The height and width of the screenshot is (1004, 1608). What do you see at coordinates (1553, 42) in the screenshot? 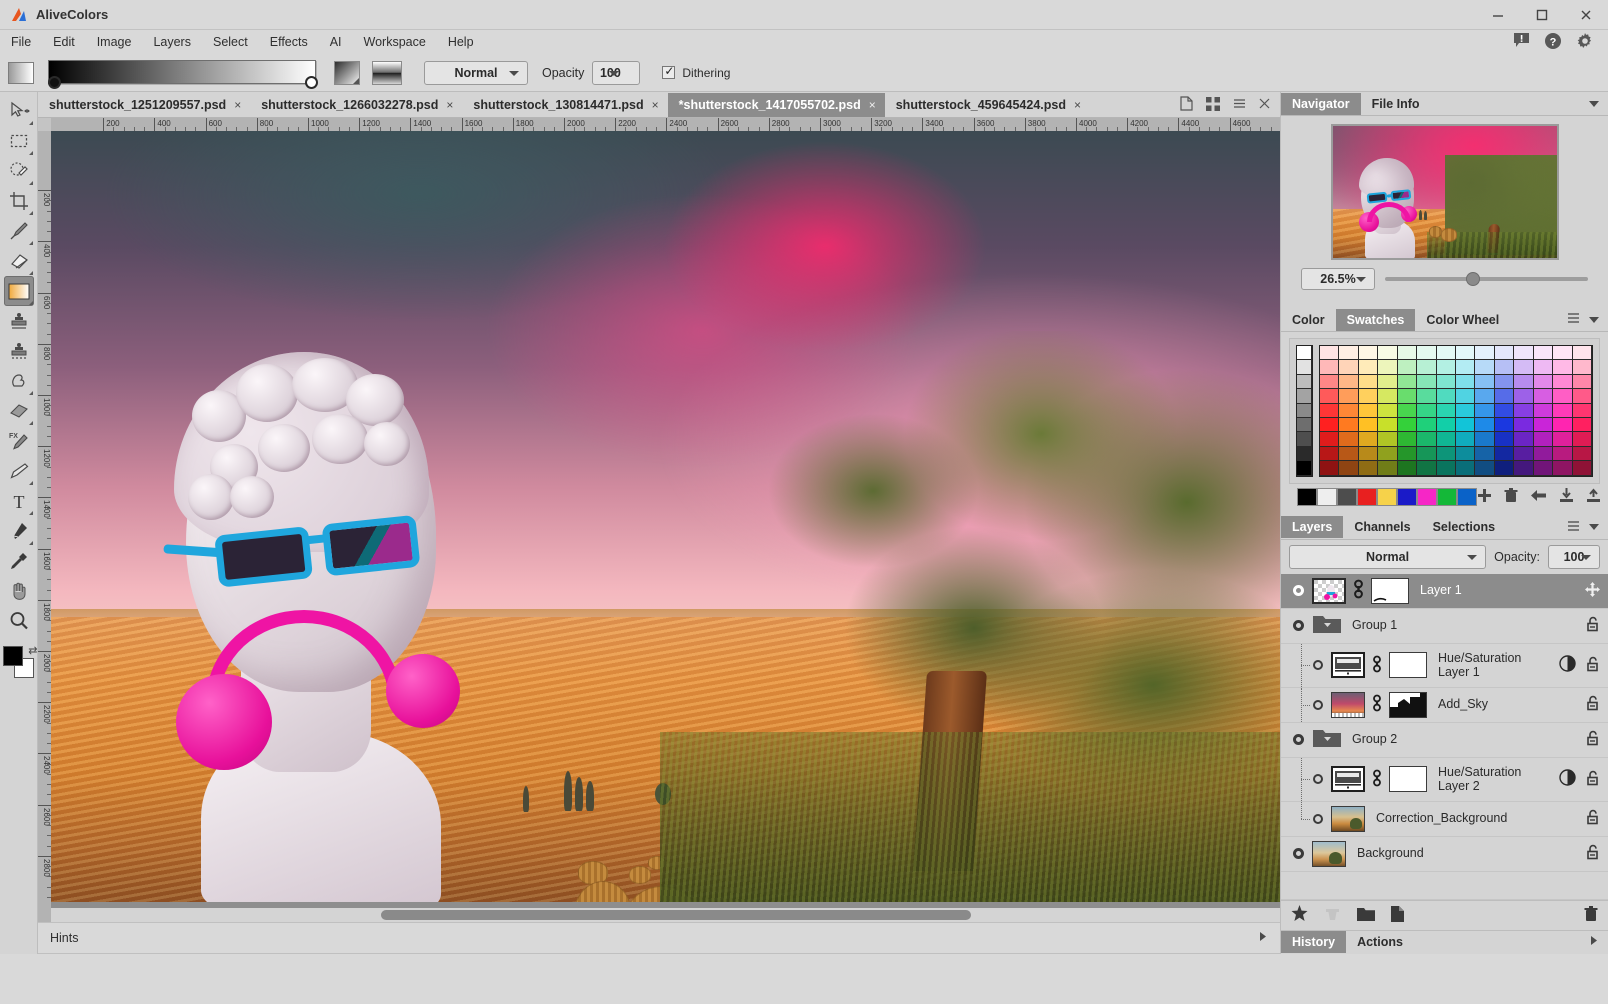
I see `help-icon: ?` at bounding box center [1553, 42].